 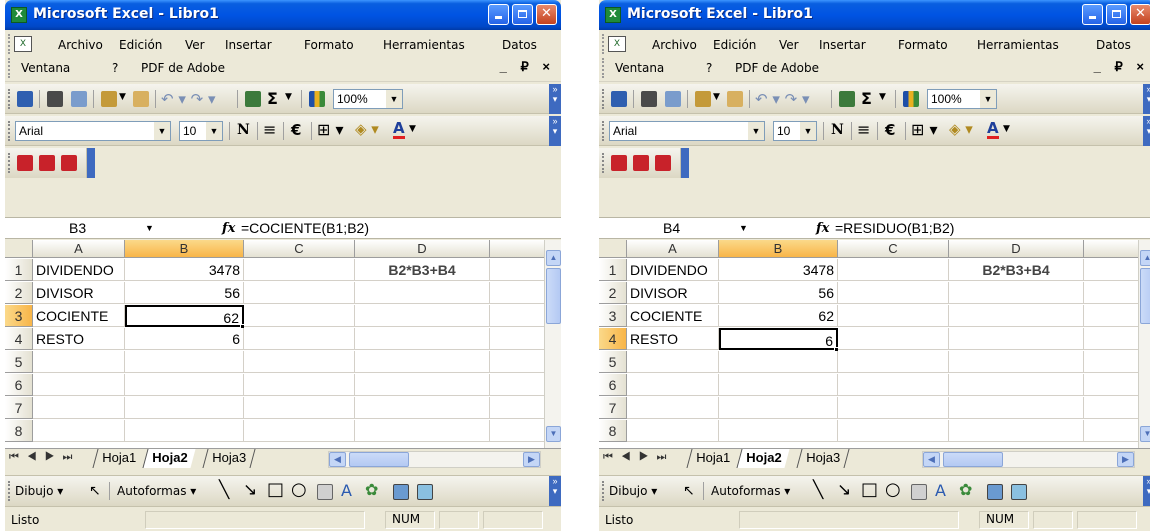 I want to click on cell-e8, so click(x=517, y=431).